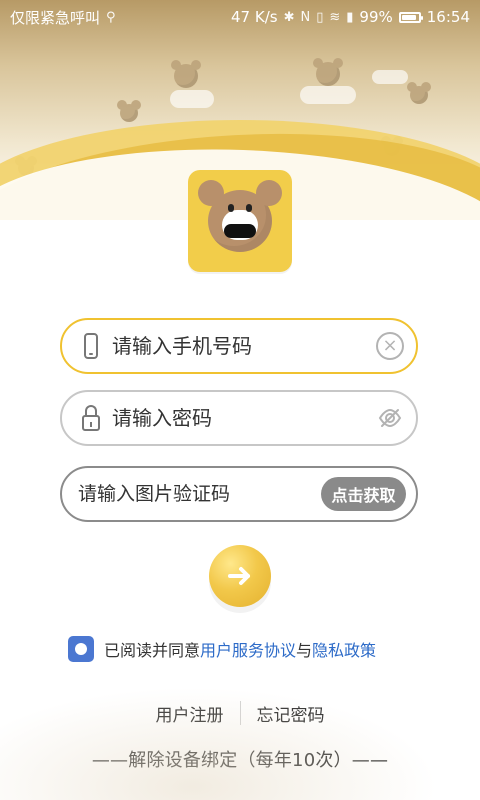  What do you see at coordinates (240, 759) in the screenshot?
I see `unbind-device-link: ——解除设备绑定（每年10次）——` at bounding box center [240, 759].